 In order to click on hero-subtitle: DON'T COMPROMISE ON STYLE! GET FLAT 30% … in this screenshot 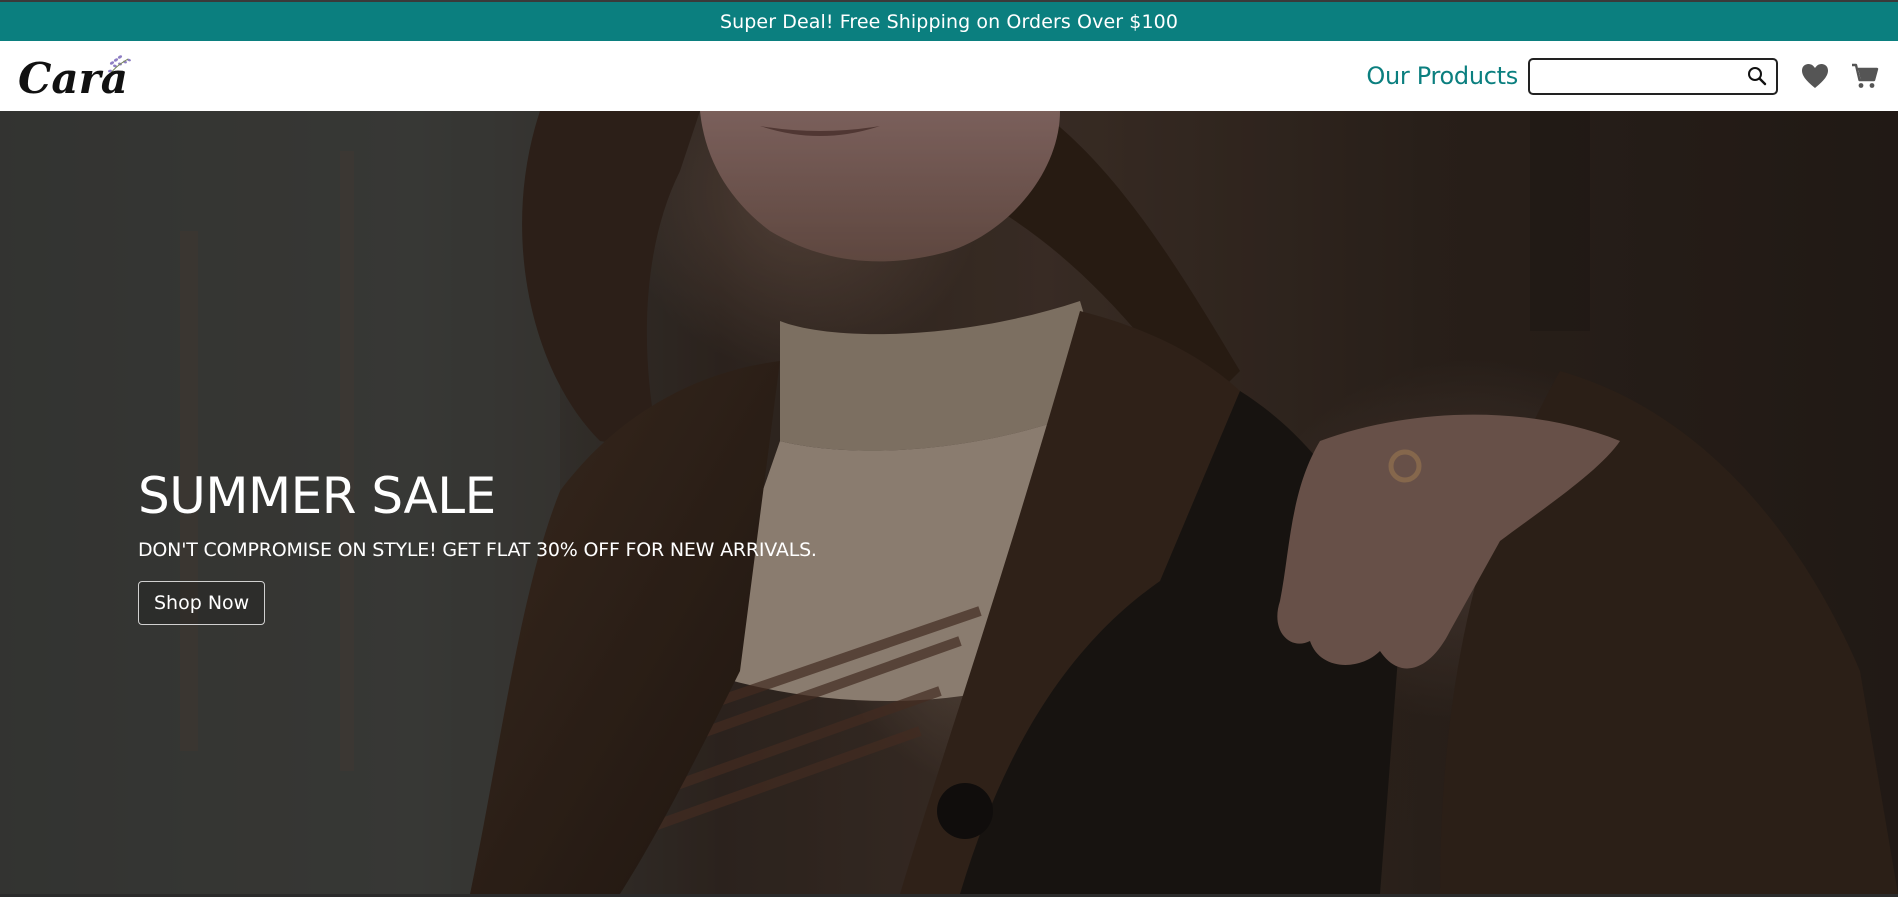, I will do `click(477, 550)`.